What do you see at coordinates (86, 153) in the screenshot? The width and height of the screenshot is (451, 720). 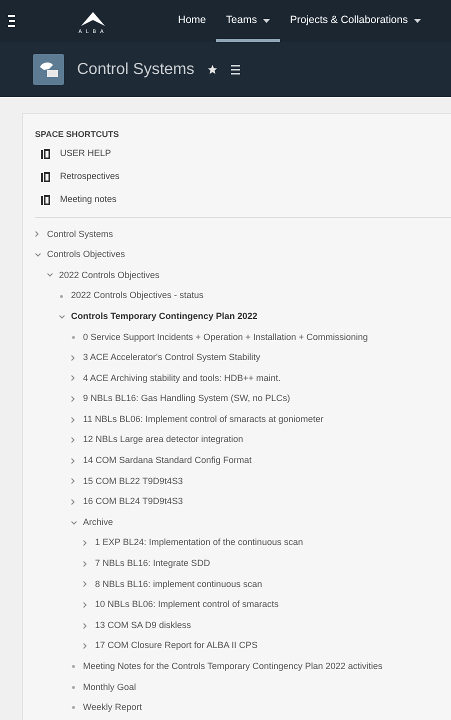 I see `shortcut-link: USER HELP` at bounding box center [86, 153].